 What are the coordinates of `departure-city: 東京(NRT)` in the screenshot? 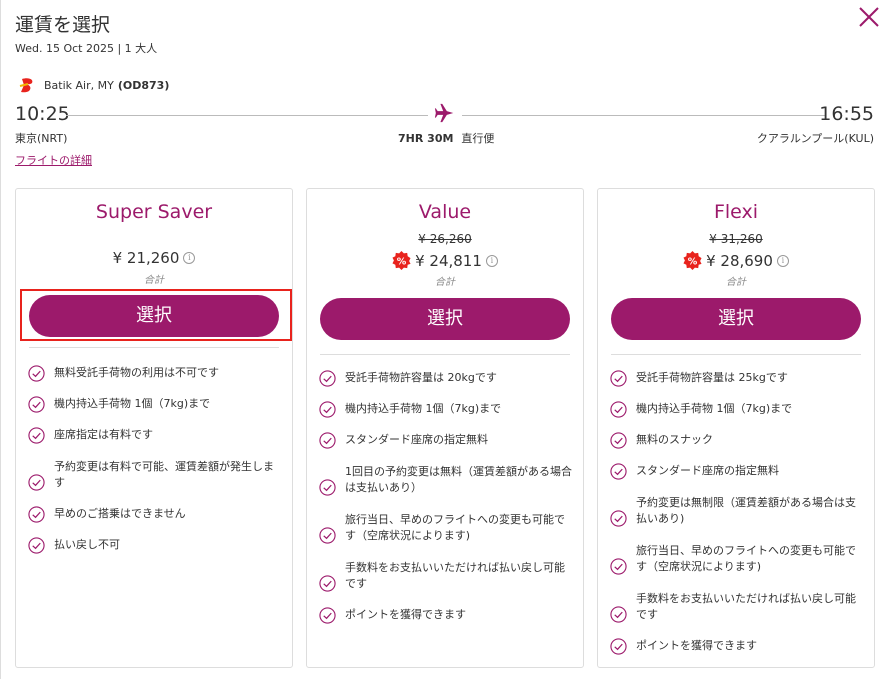 It's located at (41, 138).